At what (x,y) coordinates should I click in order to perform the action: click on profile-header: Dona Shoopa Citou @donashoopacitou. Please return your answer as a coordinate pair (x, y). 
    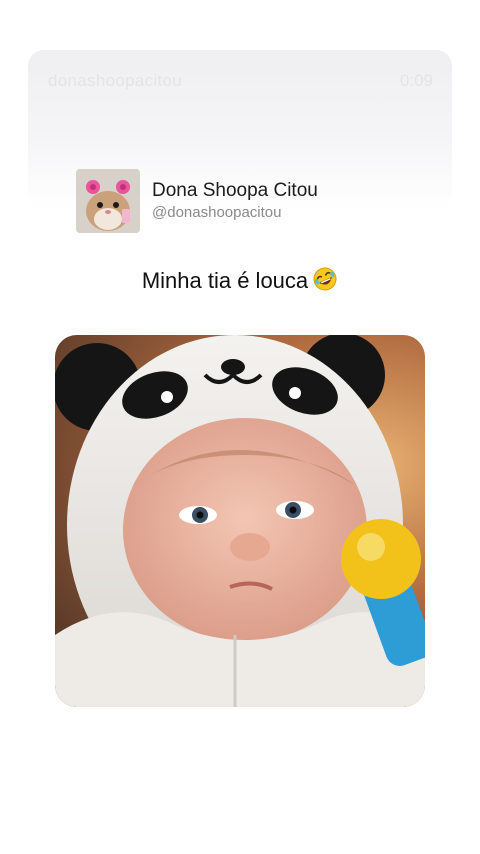
    Looking at the image, I should click on (197, 201).